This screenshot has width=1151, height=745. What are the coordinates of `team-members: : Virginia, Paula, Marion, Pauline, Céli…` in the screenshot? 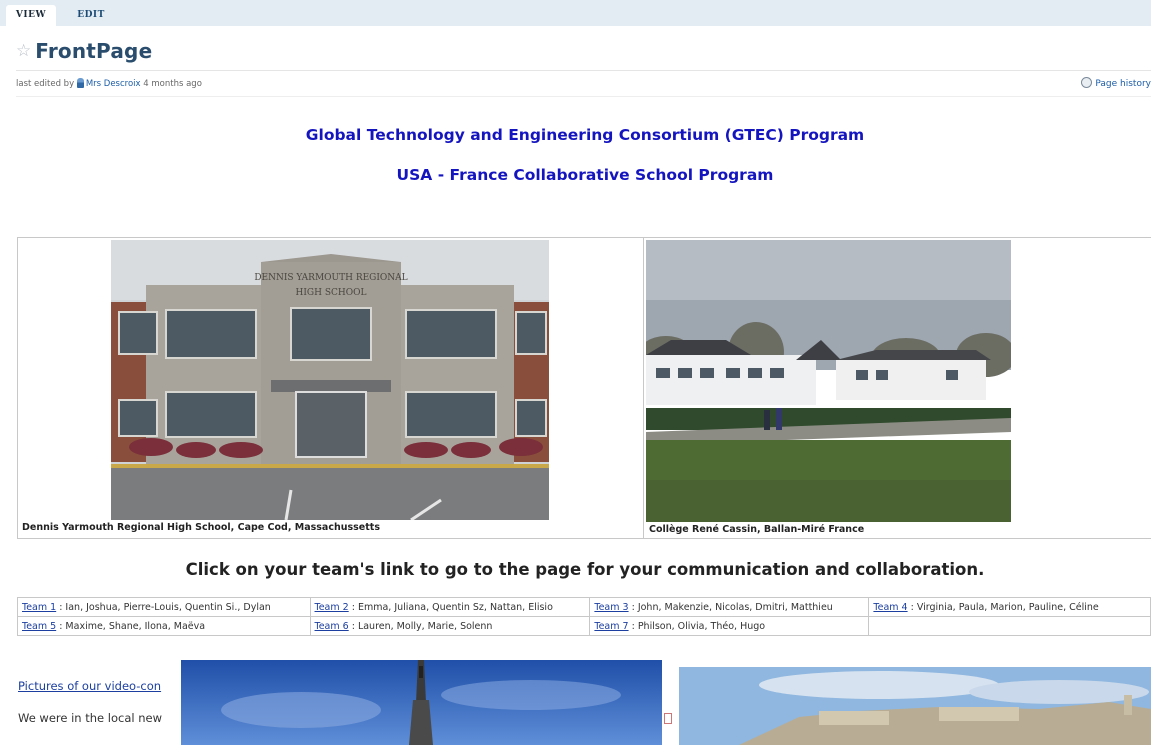 It's located at (1003, 607).